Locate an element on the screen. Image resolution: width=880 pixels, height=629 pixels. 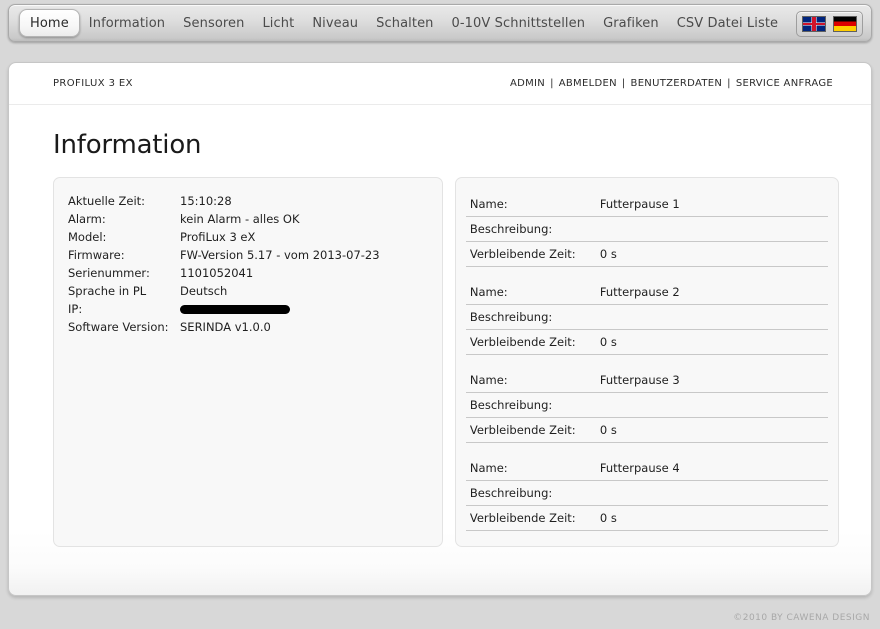
info-label: Serienummer: is located at coordinates (109, 273).